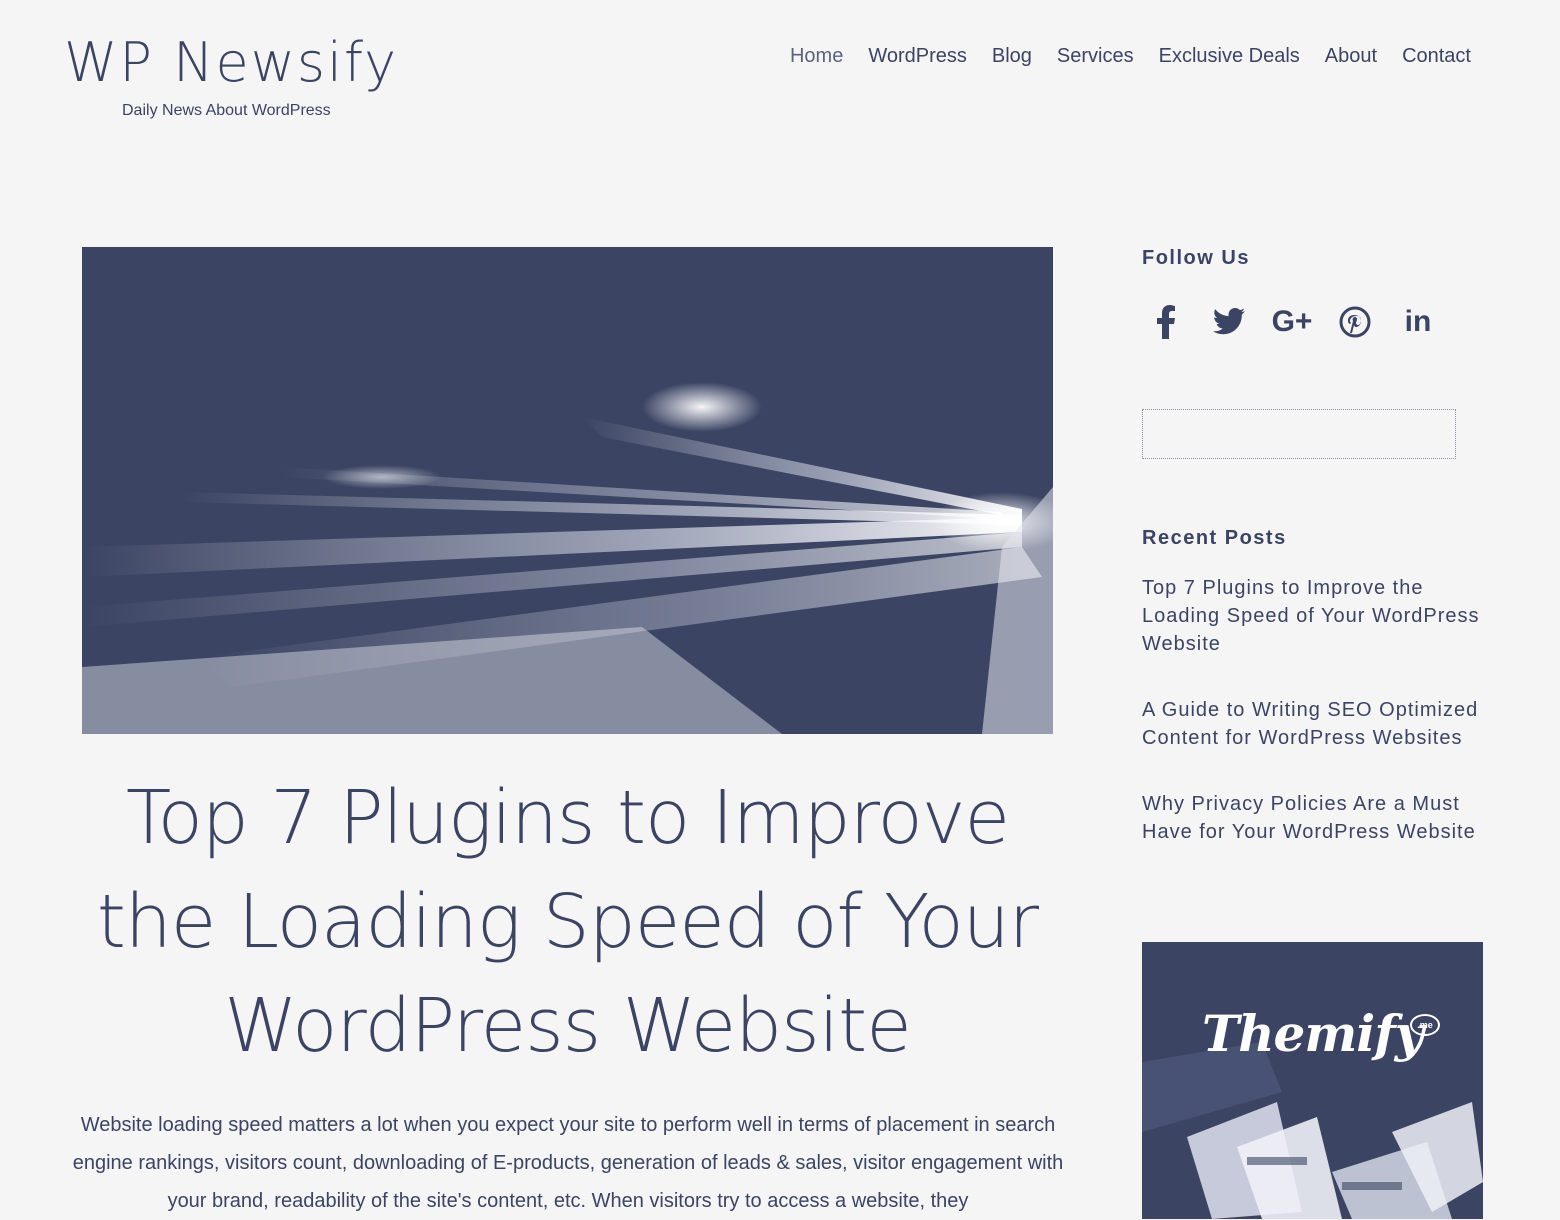  Describe the element at coordinates (1196, 258) in the screenshot. I see `follow-us-title: Follow Us` at that location.